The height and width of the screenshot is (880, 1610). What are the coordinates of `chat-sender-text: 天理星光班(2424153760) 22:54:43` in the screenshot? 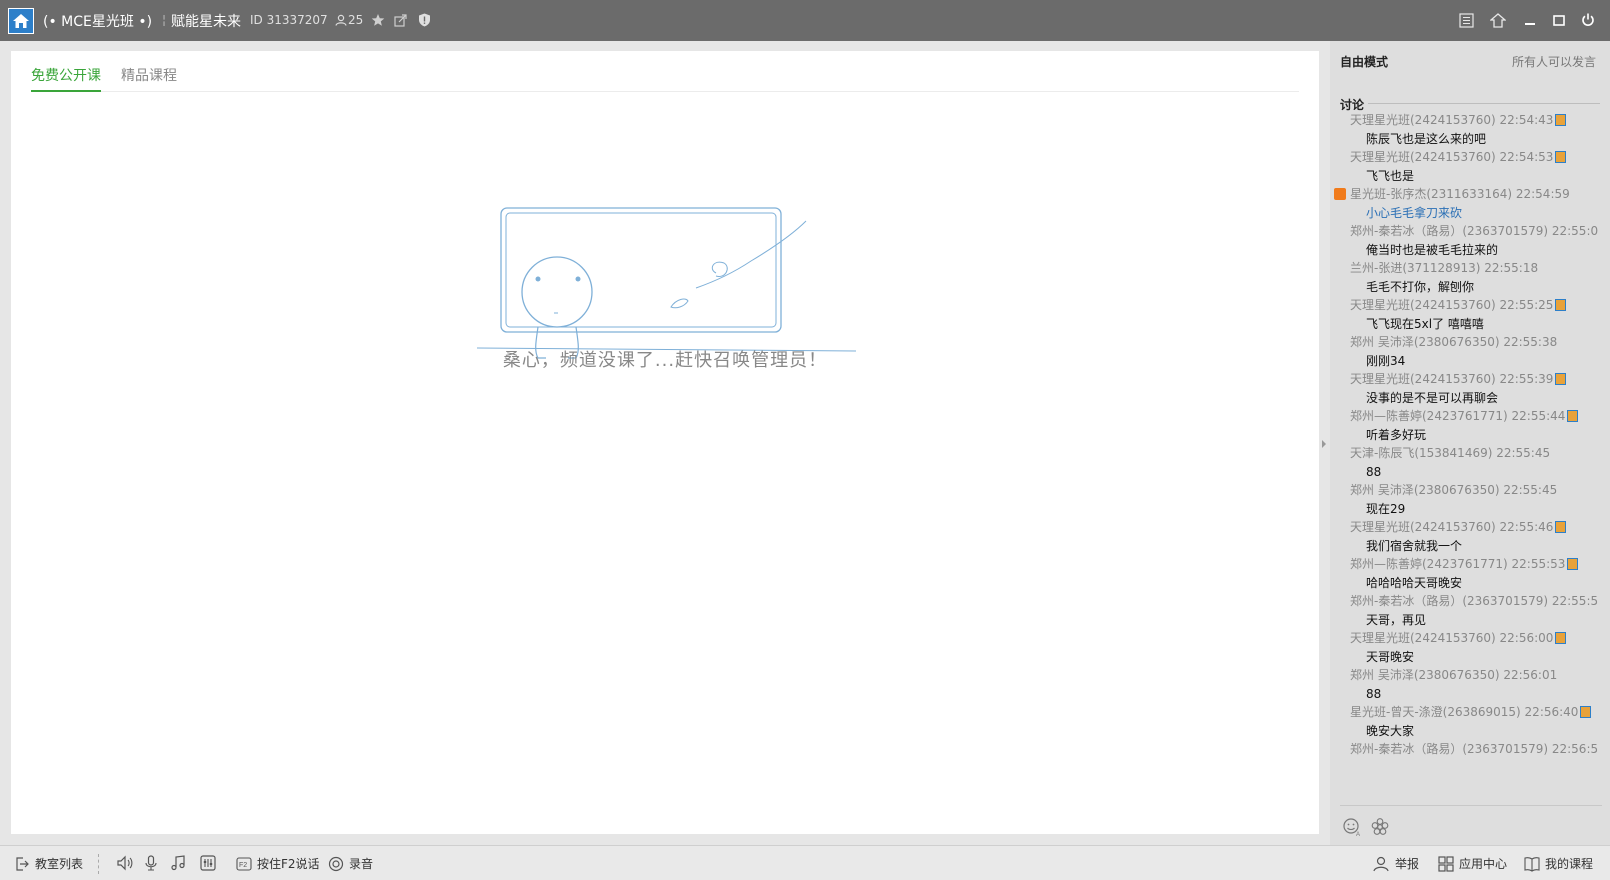 It's located at (1452, 120).